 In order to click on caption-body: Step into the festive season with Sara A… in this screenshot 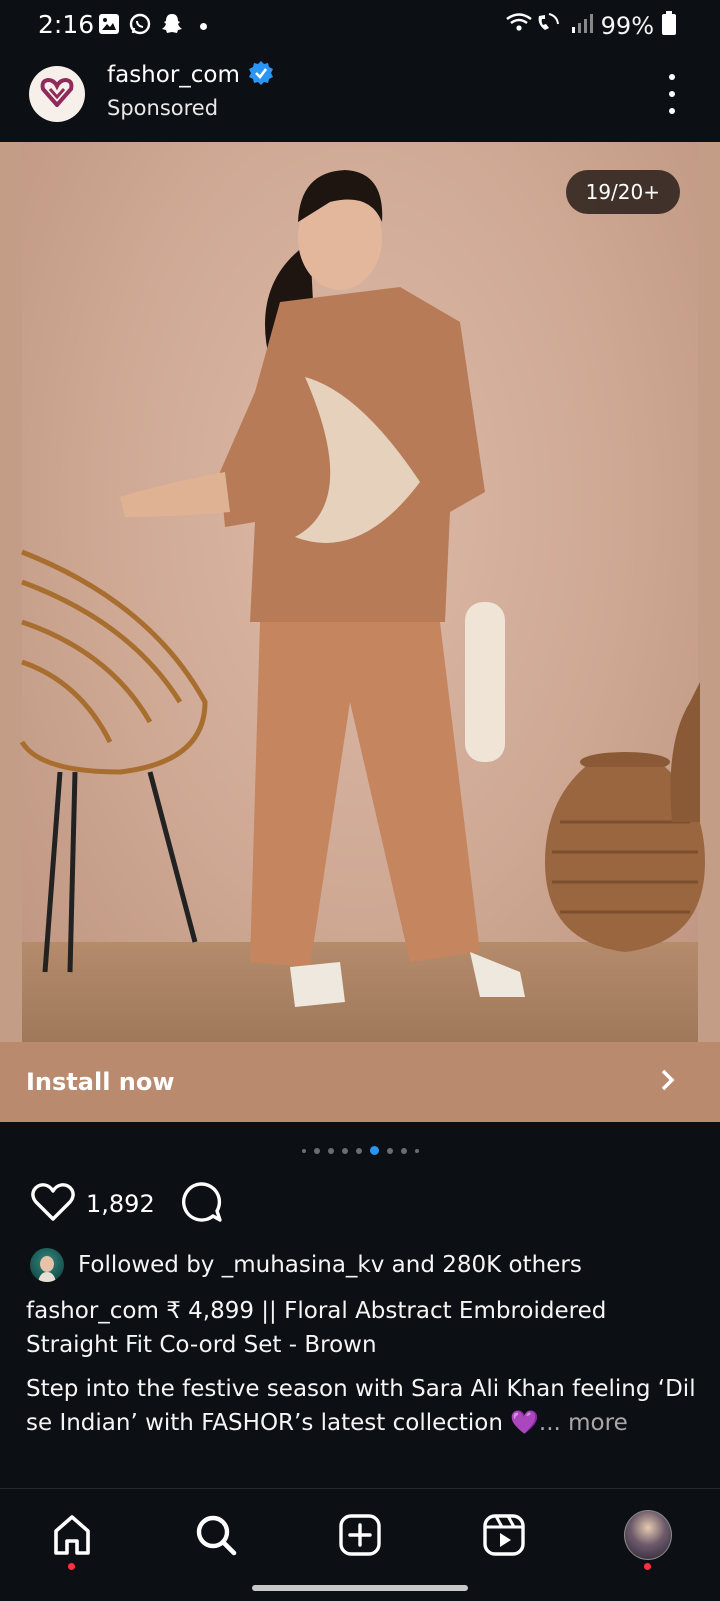, I will do `click(366, 1406)`.